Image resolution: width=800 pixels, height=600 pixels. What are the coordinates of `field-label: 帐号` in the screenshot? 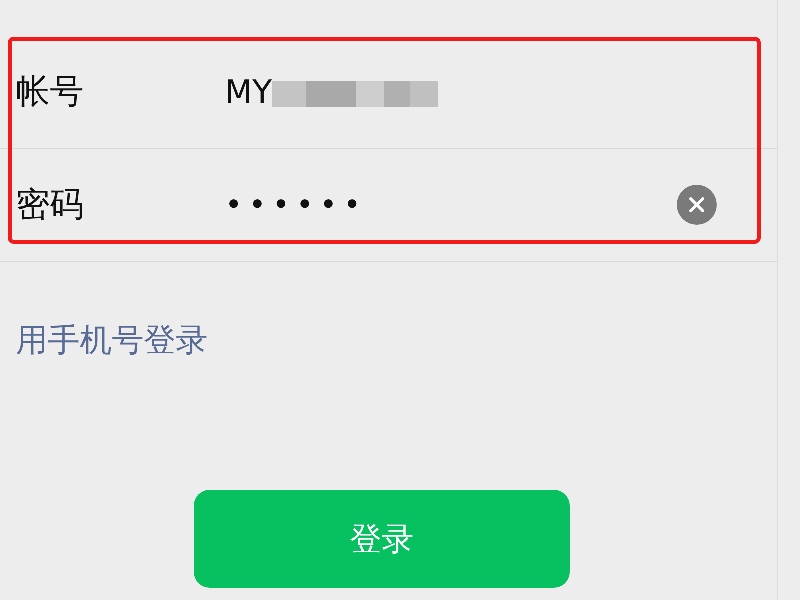 It's located at (50, 92).